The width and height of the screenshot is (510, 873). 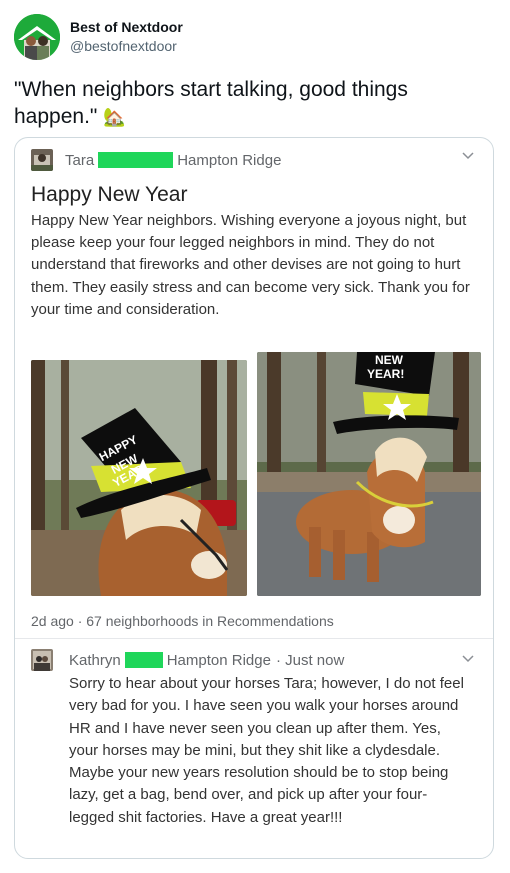 What do you see at coordinates (254, 638) in the screenshot?
I see `divider` at bounding box center [254, 638].